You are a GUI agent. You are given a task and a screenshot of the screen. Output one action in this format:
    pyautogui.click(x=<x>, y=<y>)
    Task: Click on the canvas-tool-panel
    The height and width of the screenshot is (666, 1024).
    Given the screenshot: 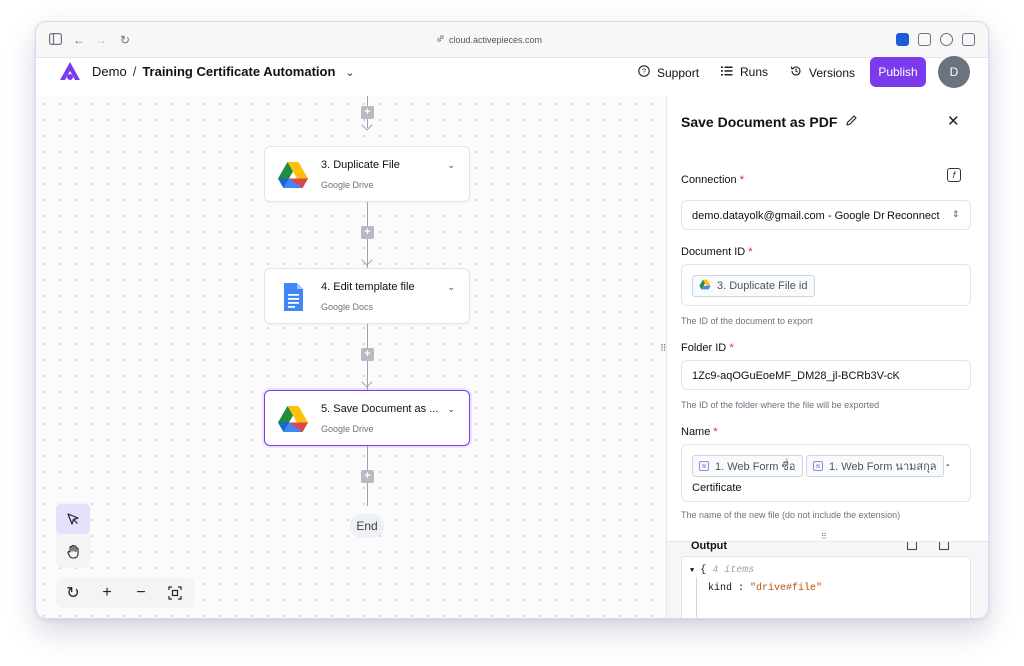 What is the action you would take?
    pyautogui.click(x=73, y=535)
    